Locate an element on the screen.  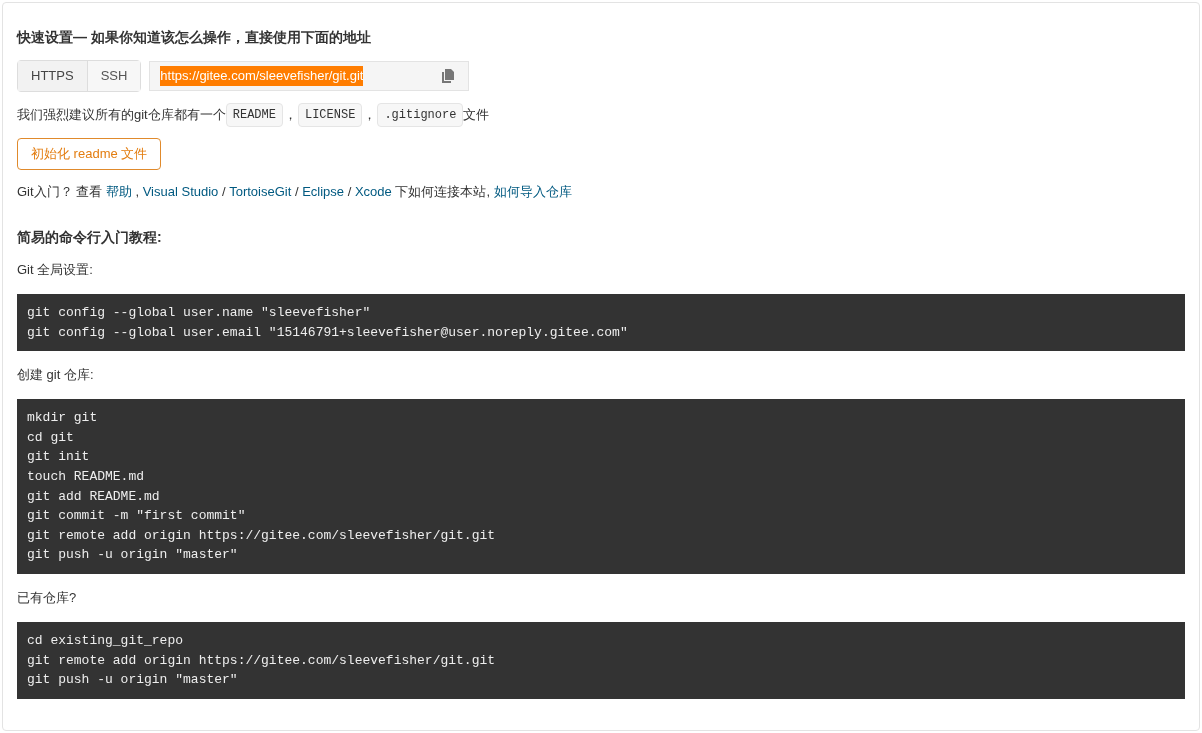
file-name-tag: .gitignore is located at coordinates (420, 115).